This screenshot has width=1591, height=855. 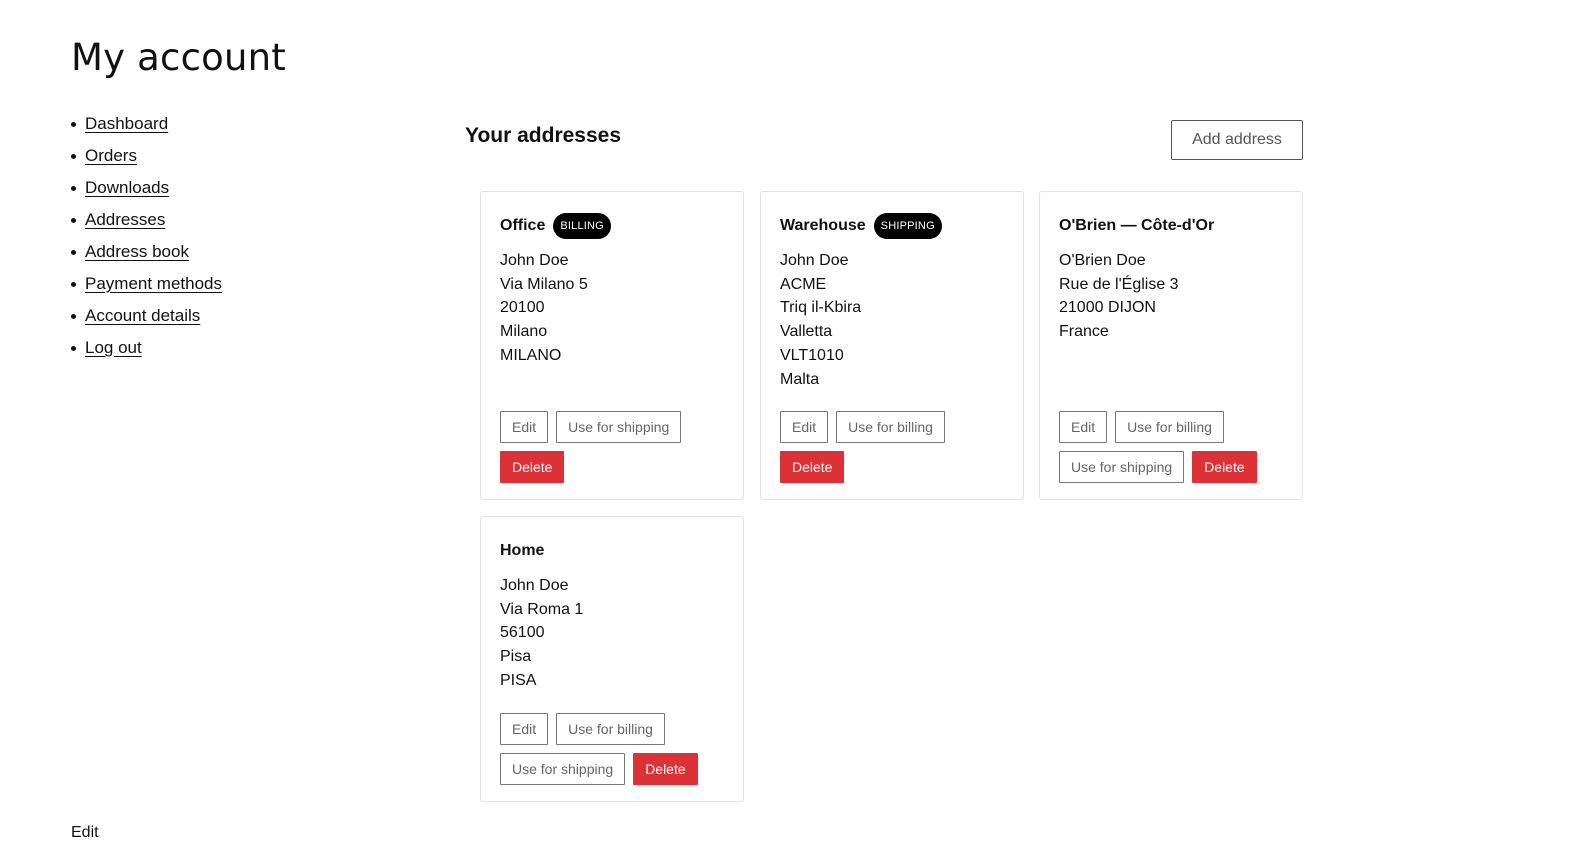 I want to click on address-name: Warehouse, so click(x=823, y=225).